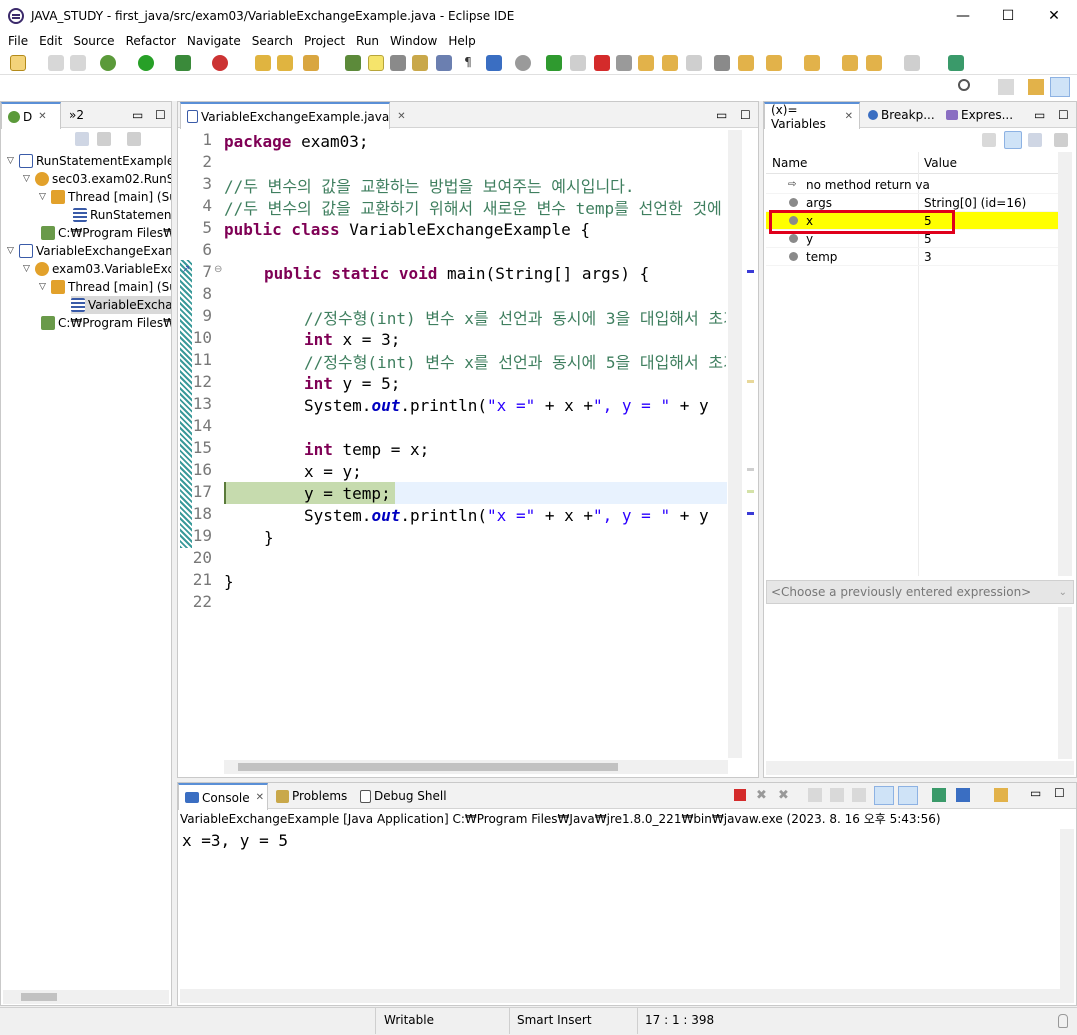 Image resolution: width=1077 pixels, height=1035 pixels. Describe the element at coordinates (963, 795) in the screenshot. I see `display-console-icon` at that location.